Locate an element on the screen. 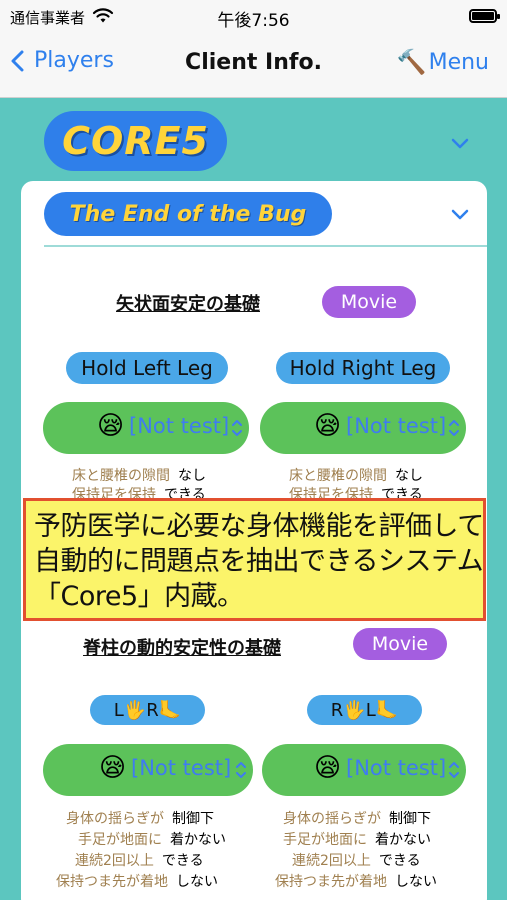  right-leg-result-select: 😪 [Not test] is located at coordinates (363, 428).